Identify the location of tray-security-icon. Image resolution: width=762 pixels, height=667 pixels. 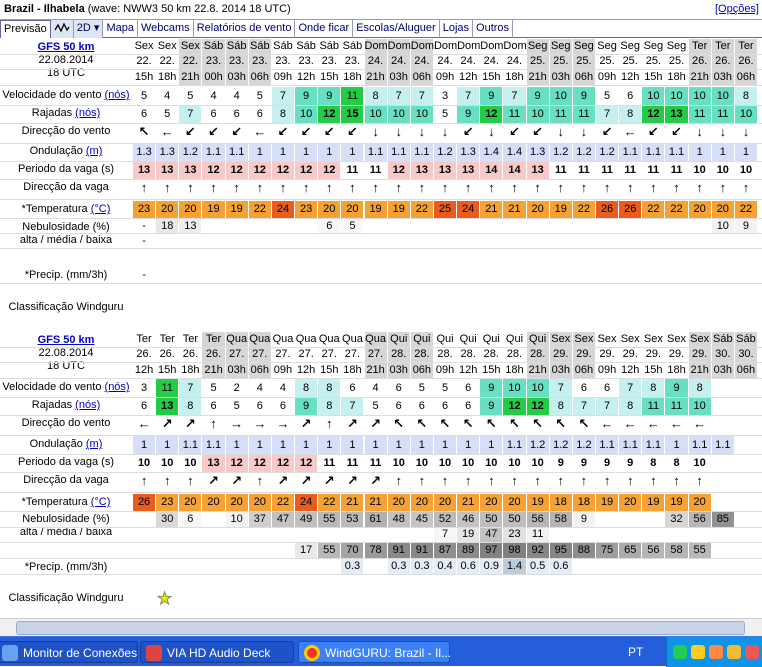
(716, 652).